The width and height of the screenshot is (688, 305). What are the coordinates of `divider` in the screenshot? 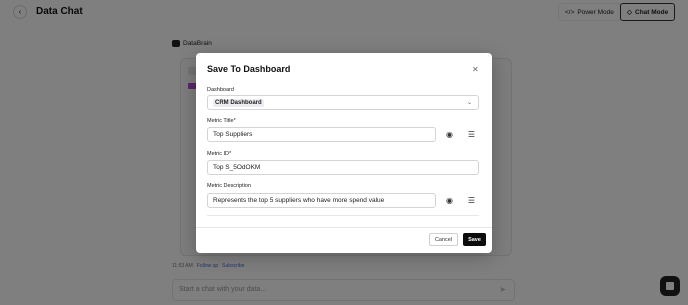 It's located at (343, 215).